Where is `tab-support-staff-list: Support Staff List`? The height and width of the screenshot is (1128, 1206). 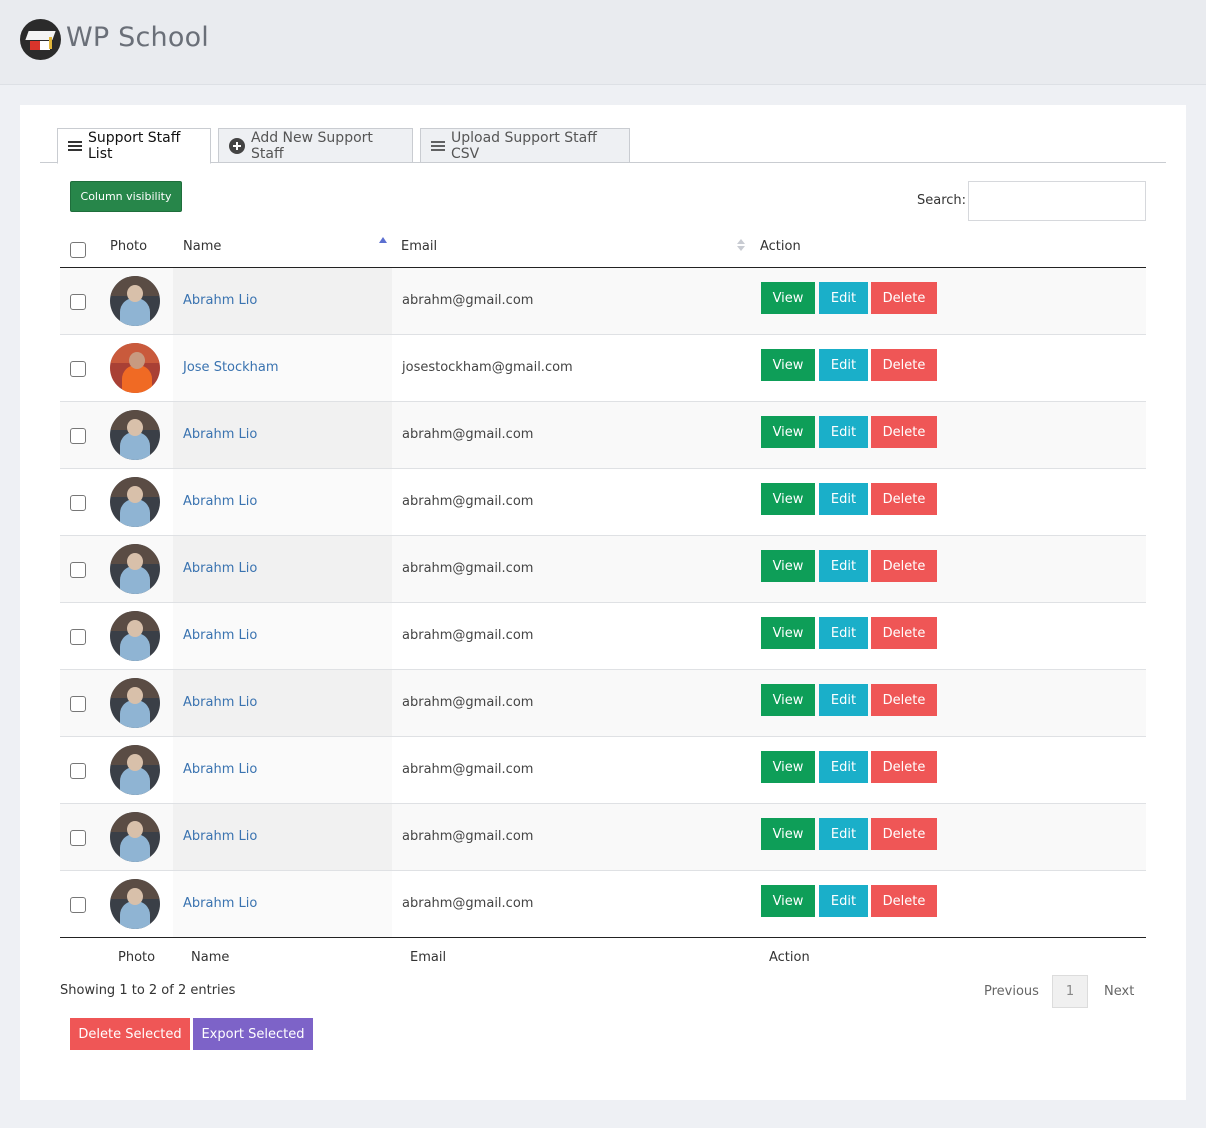
tab-support-staff-list: Support Staff List is located at coordinates (134, 146).